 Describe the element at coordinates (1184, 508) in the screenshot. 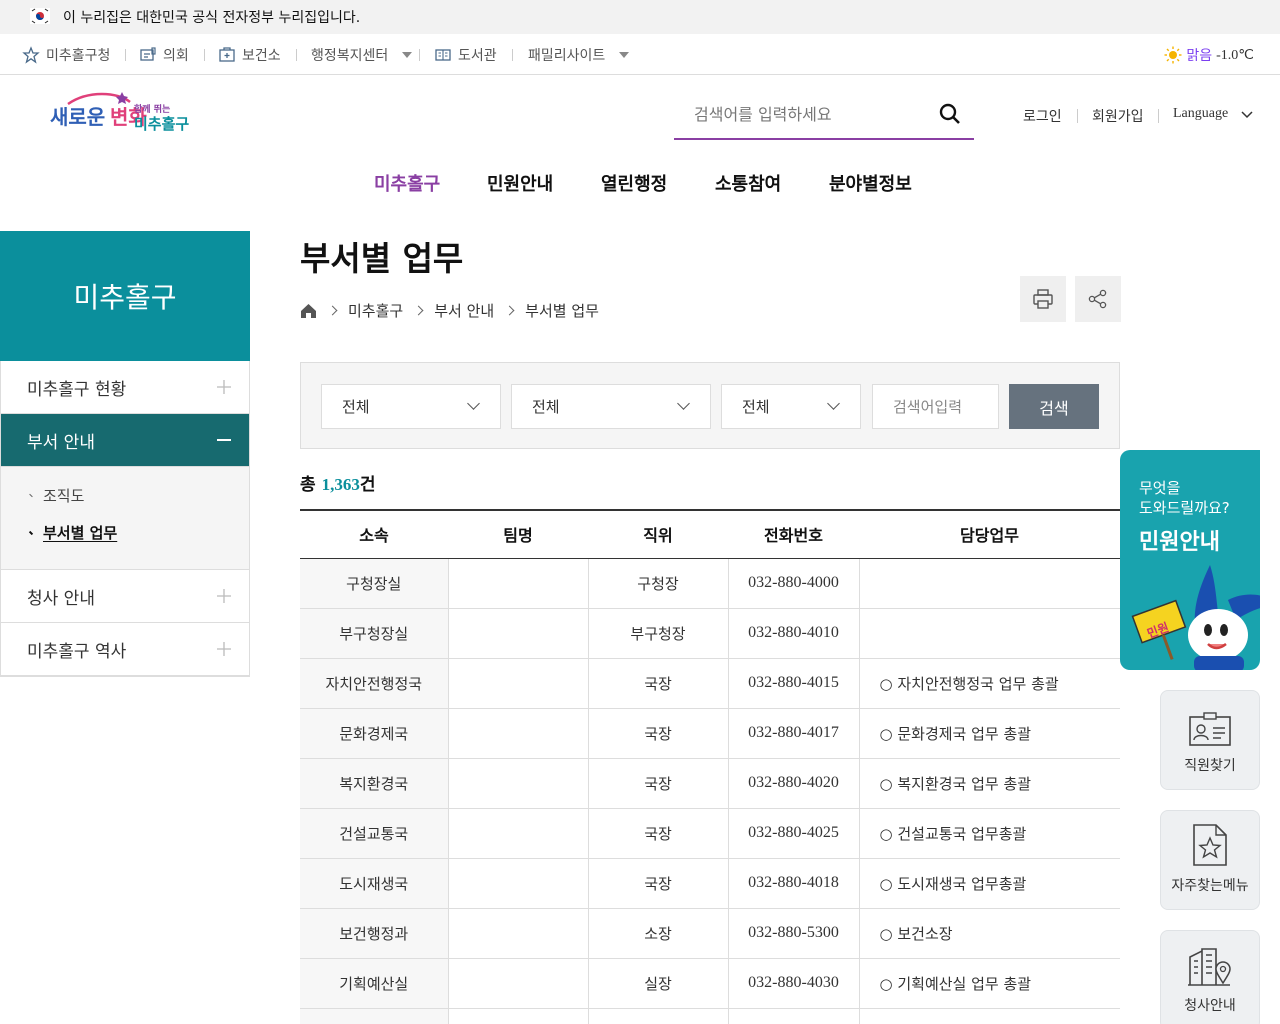

I see `quick-caption-line: 도와드릴까요?` at that location.